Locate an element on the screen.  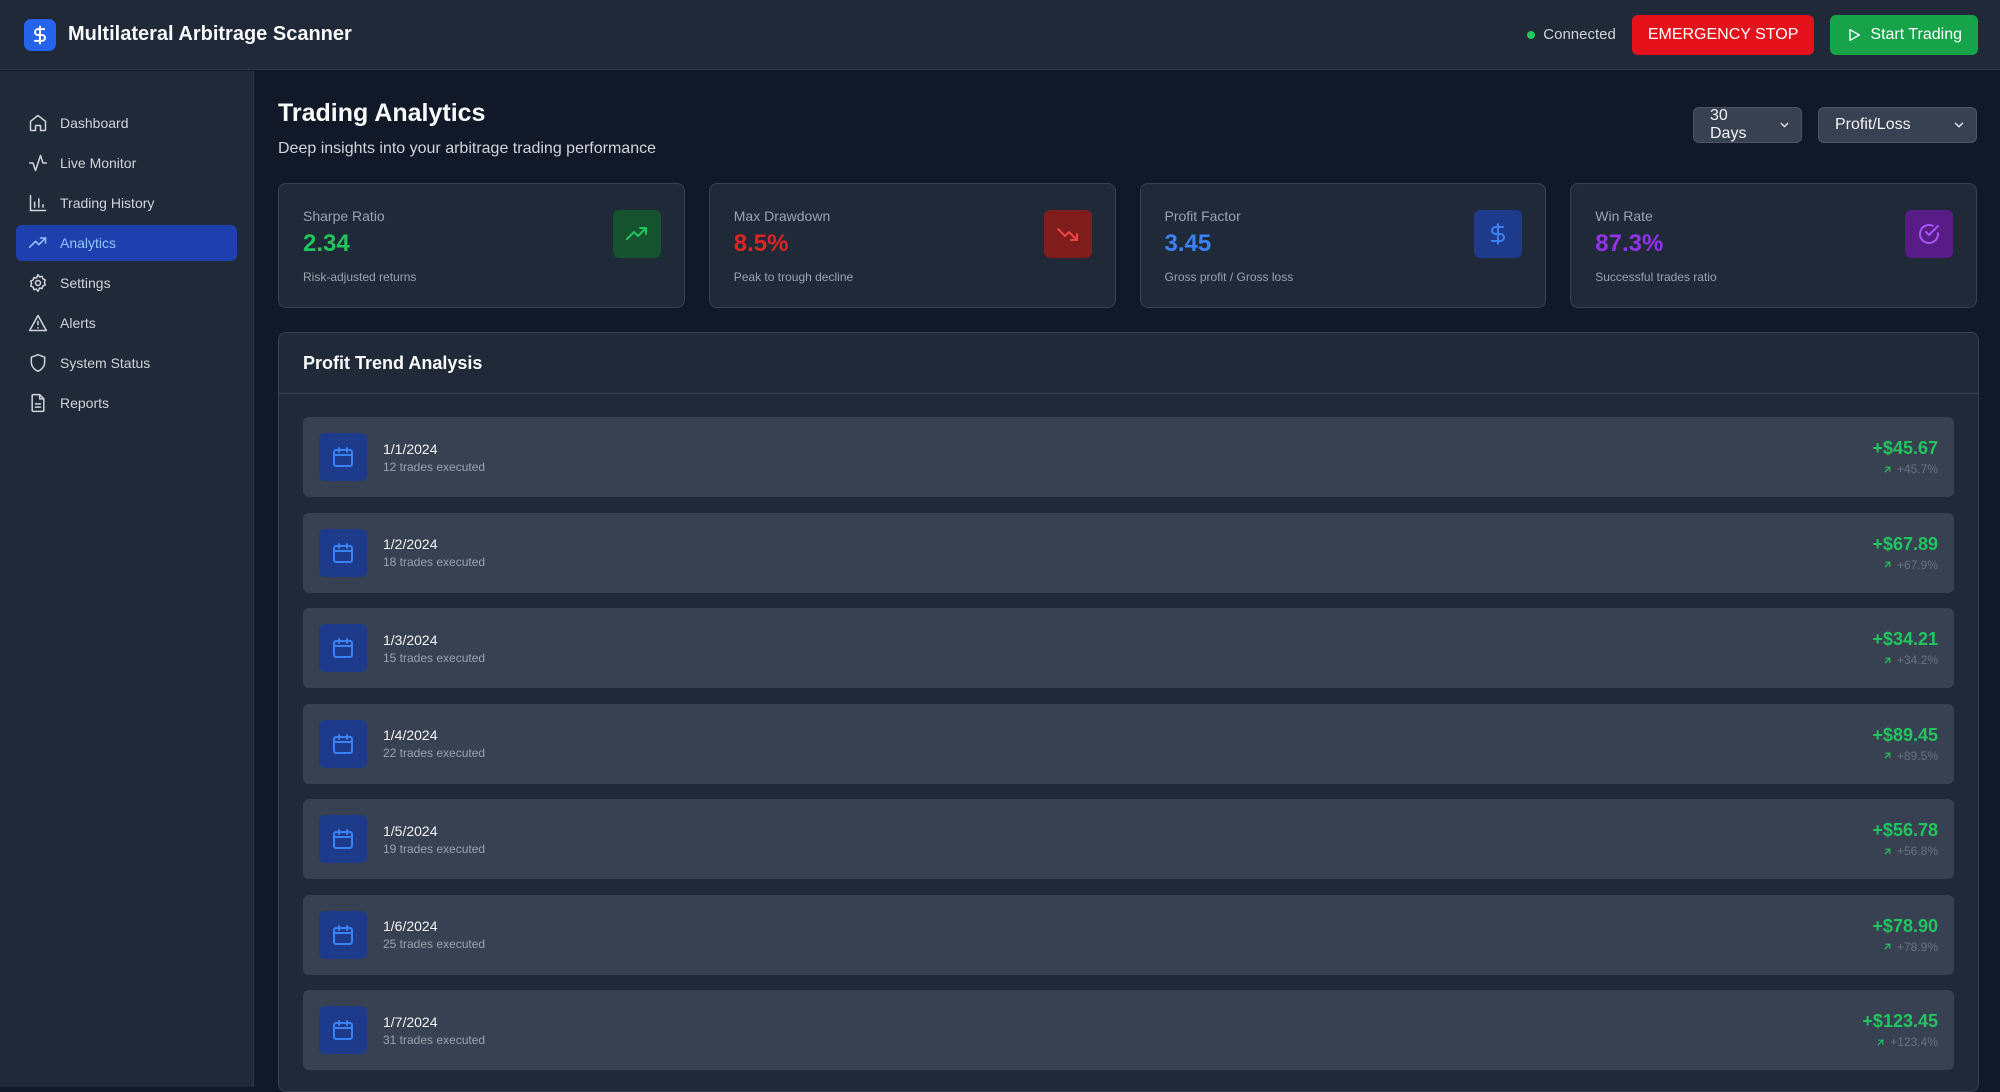
stat-description: Gross profit / Gross loss is located at coordinates (1229, 277).